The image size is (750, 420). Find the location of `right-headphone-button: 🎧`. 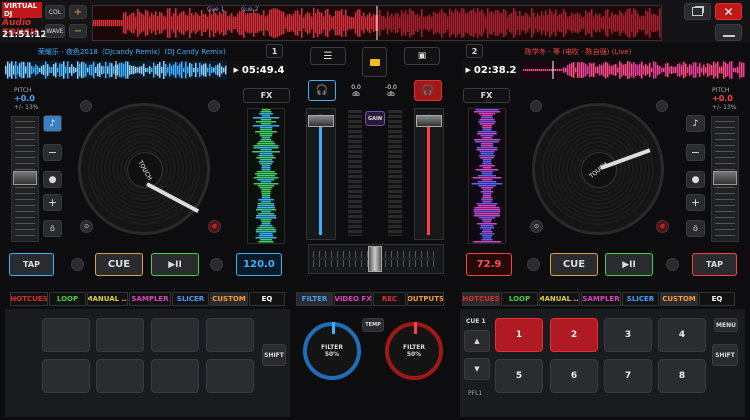

right-headphone-button: 🎧 is located at coordinates (428, 90).